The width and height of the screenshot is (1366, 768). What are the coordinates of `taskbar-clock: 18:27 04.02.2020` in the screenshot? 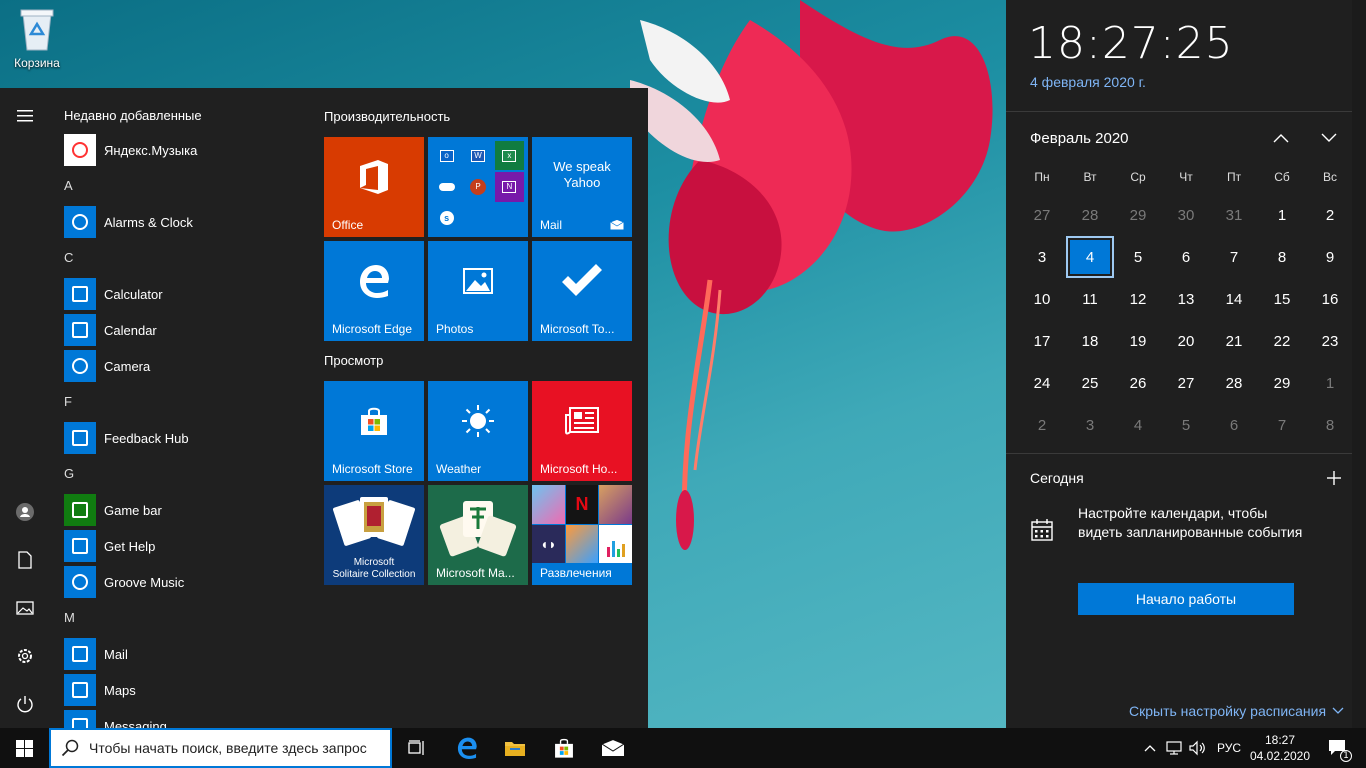 It's located at (1280, 748).